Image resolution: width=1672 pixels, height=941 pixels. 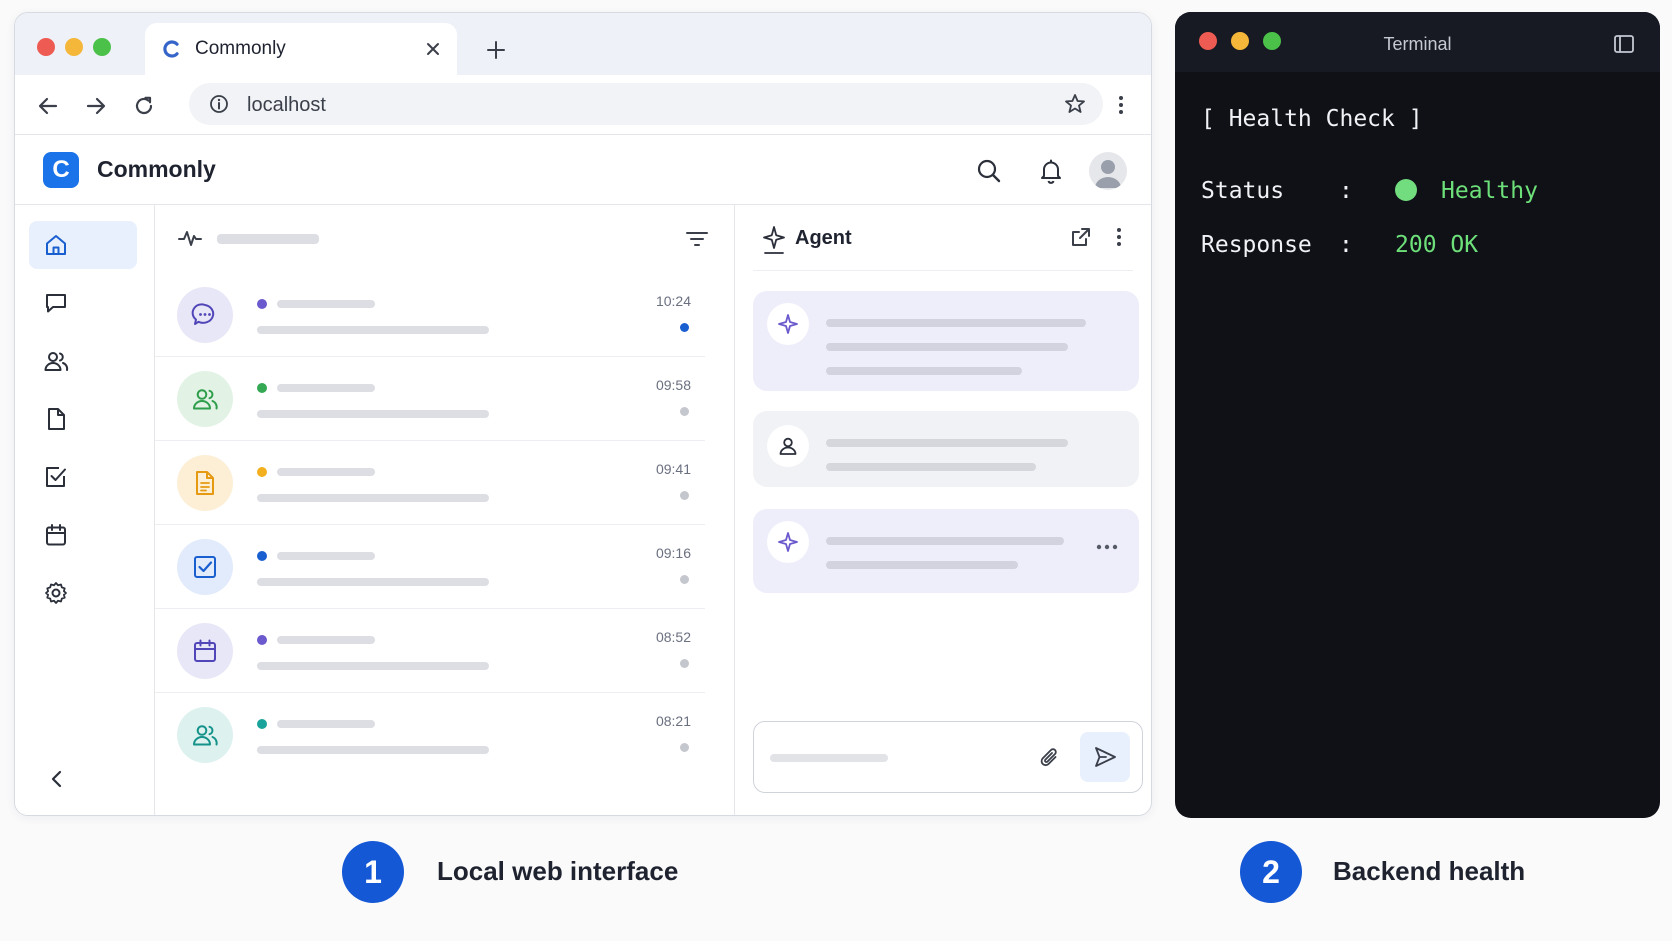 What do you see at coordinates (430, 315) in the screenshot?
I see `feed-row: 10:24` at bounding box center [430, 315].